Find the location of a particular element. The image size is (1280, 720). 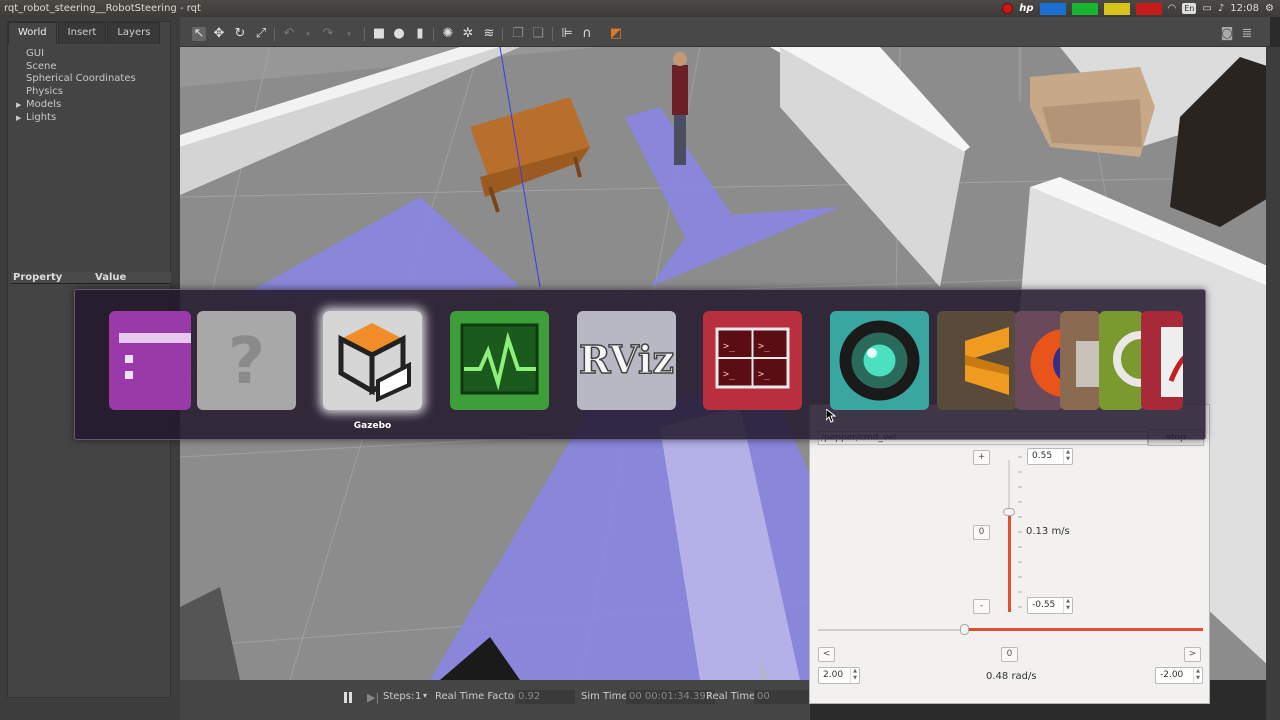

firefox-icon is located at coordinates (1039, 360).